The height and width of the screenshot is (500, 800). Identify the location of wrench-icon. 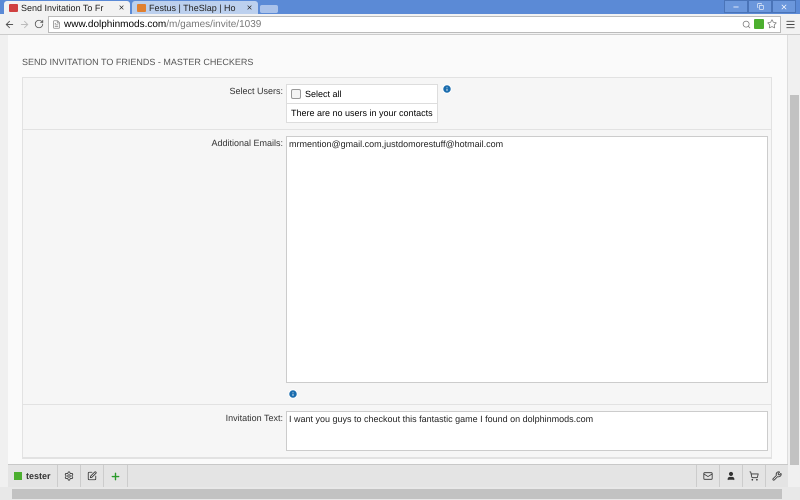
(777, 476).